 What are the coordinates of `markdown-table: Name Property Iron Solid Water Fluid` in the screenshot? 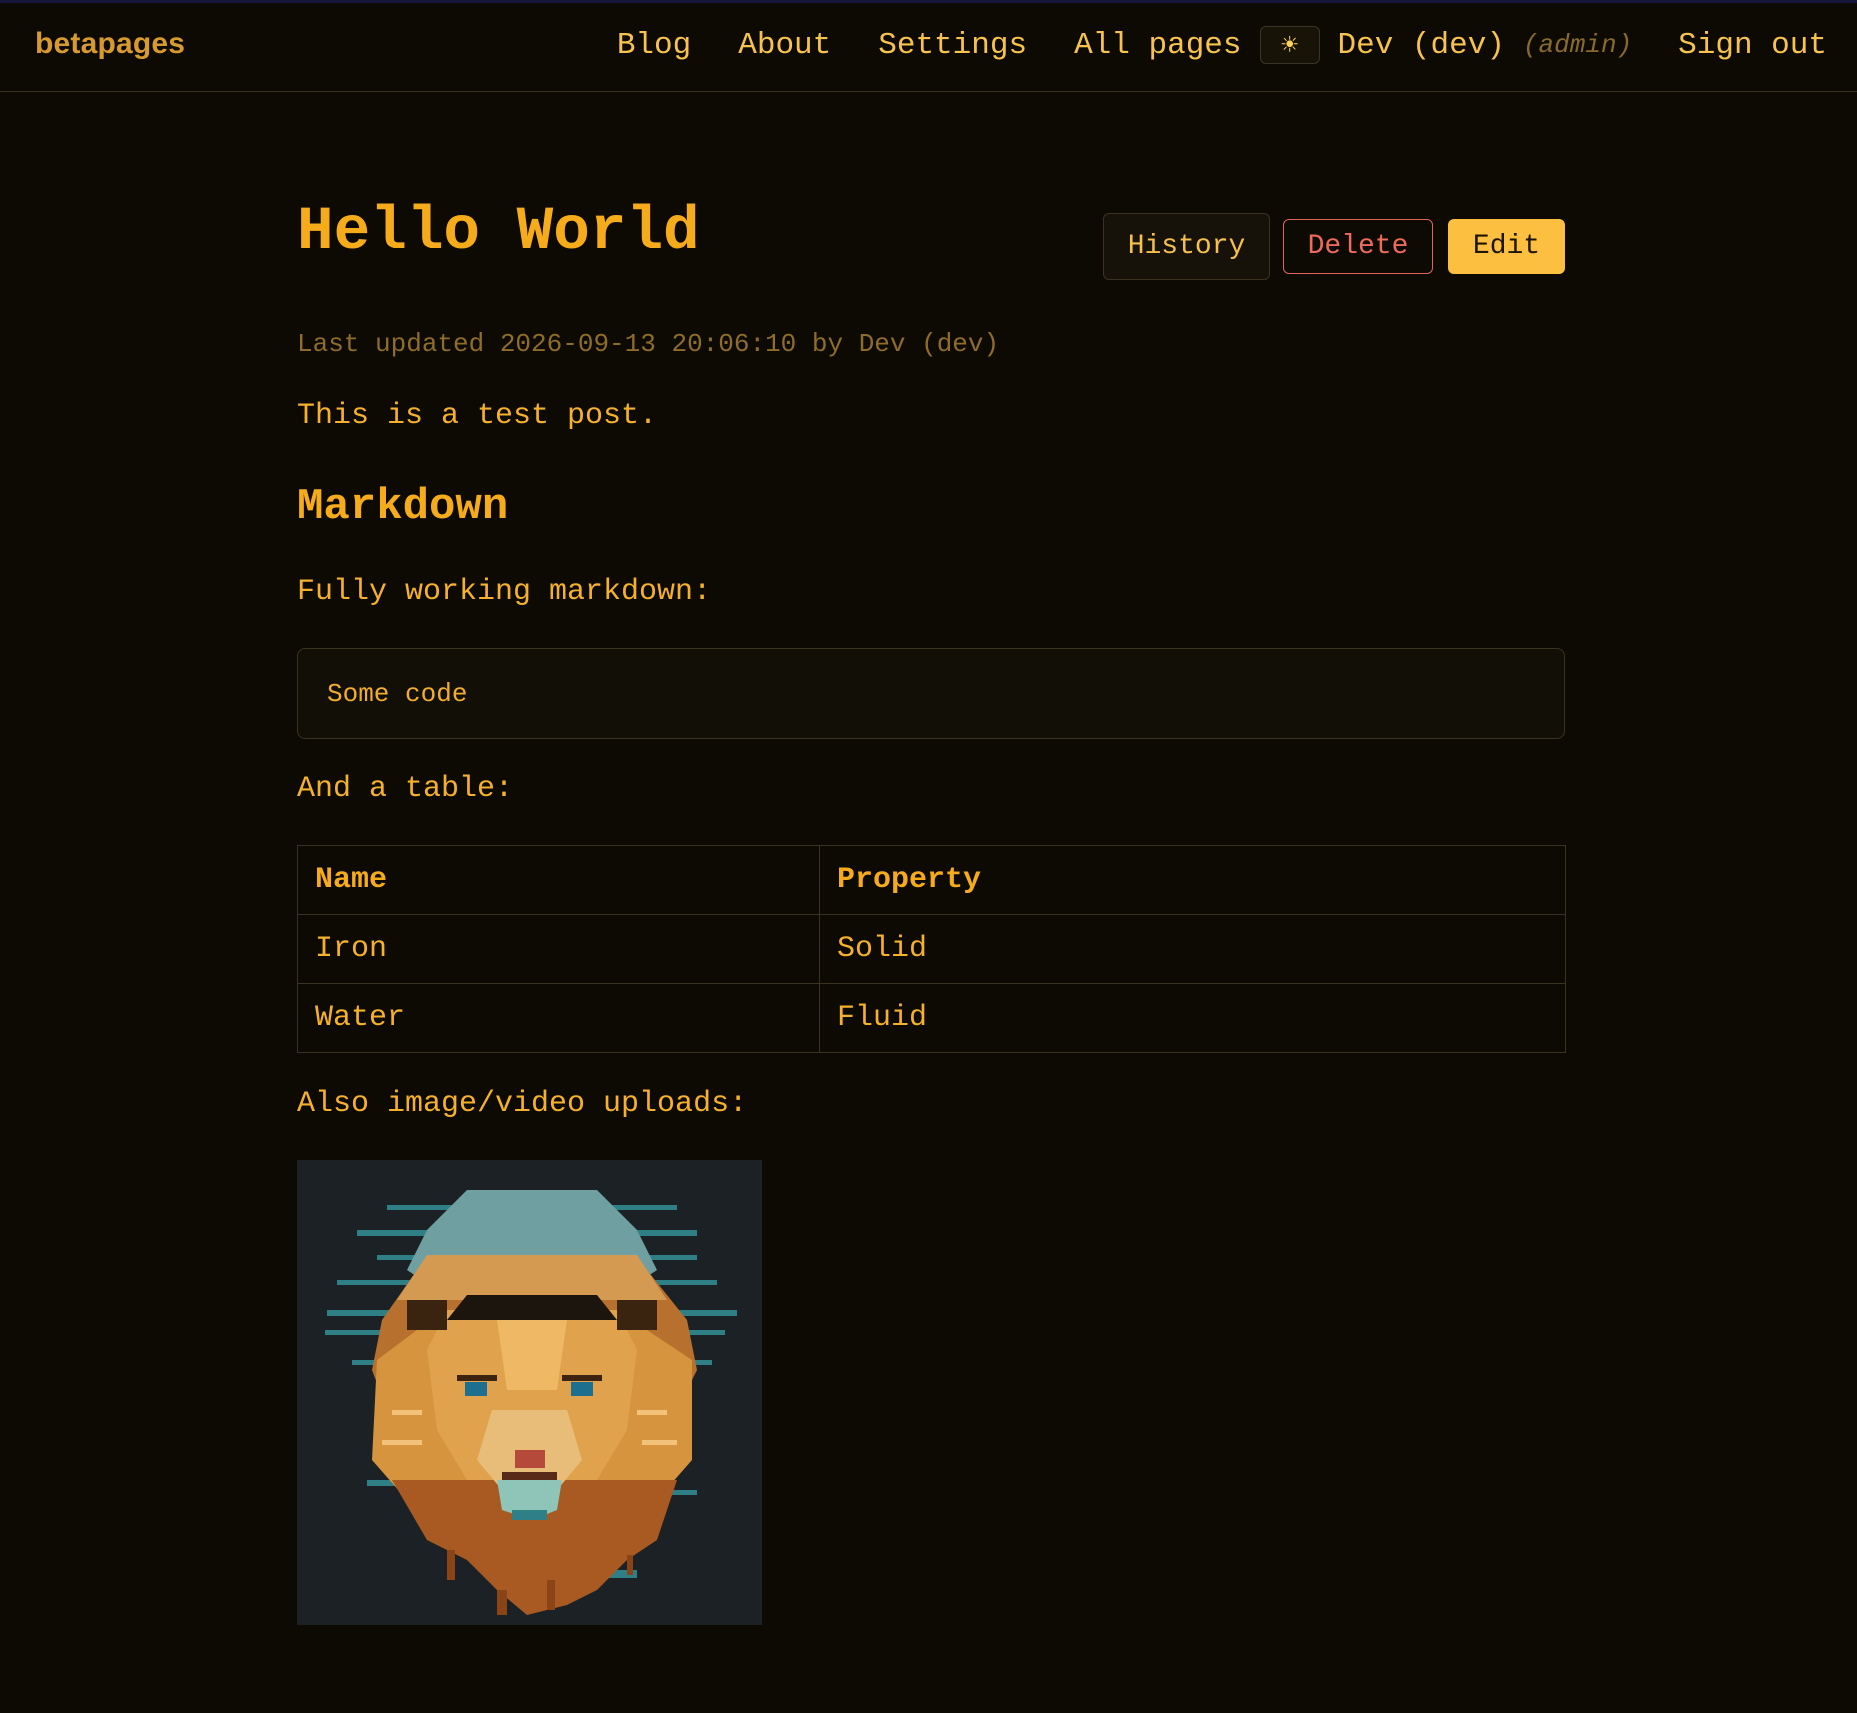 It's located at (931, 949).